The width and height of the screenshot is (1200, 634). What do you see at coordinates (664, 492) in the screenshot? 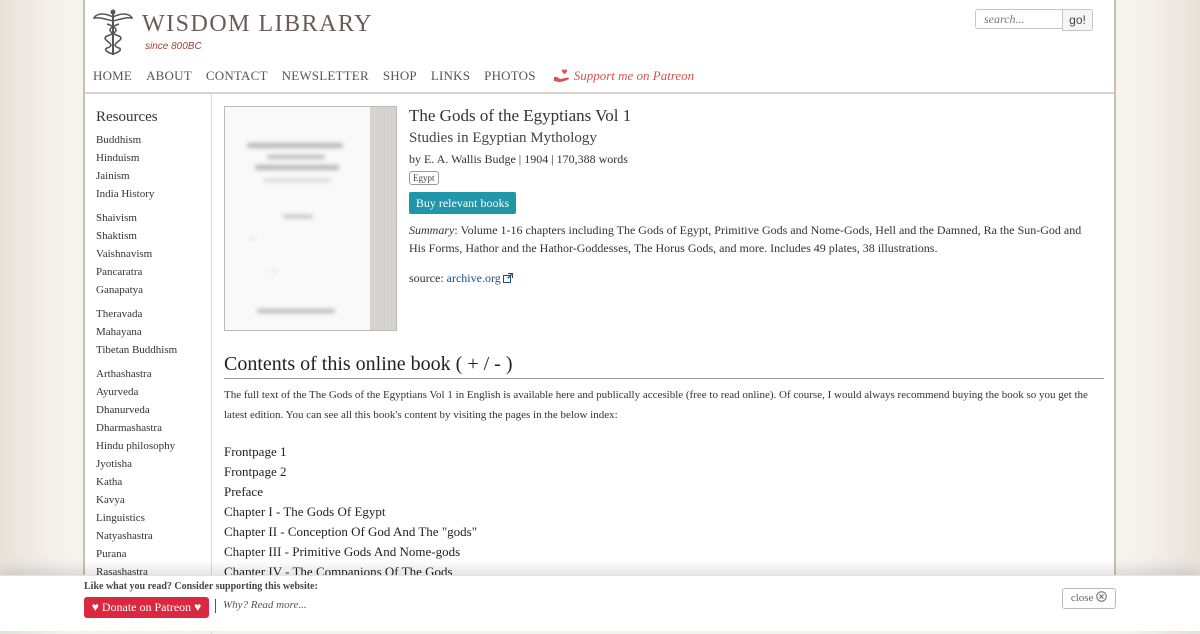
I see `toc-item: Preface` at bounding box center [664, 492].